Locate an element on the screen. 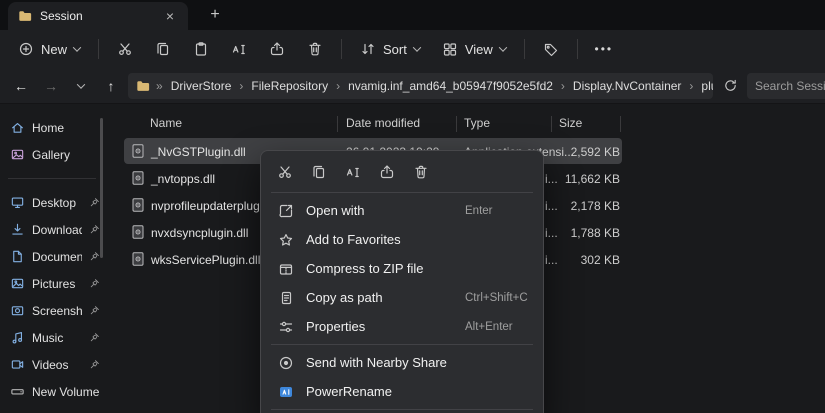 This screenshot has height=413, width=825. sidebar-item-videos: Videos is located at coordinates (52, 364).